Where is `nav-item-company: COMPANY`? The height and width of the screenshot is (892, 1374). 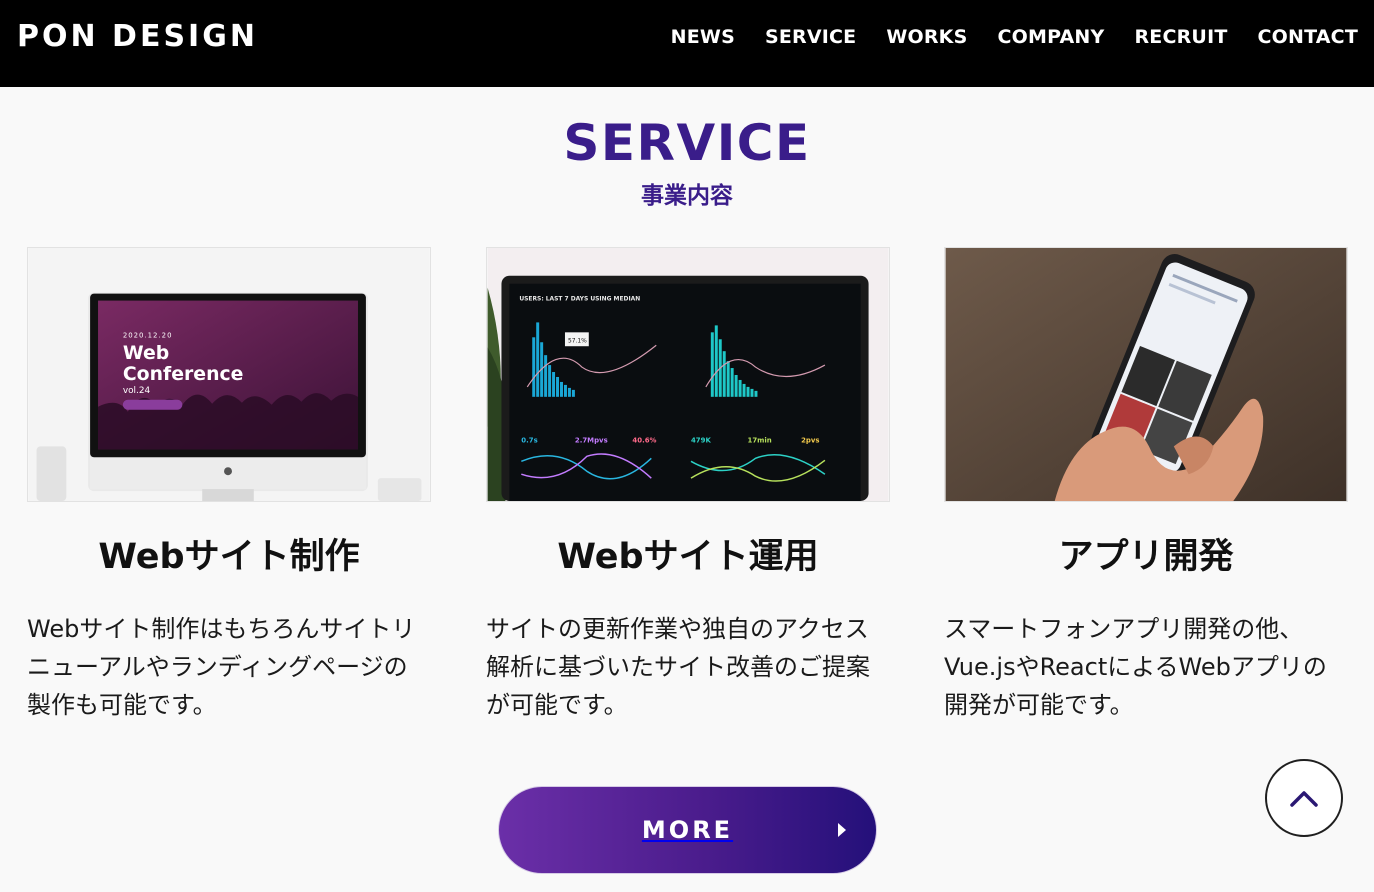 nav-item-company: COMPANY is located at coordinates (1051, 37).